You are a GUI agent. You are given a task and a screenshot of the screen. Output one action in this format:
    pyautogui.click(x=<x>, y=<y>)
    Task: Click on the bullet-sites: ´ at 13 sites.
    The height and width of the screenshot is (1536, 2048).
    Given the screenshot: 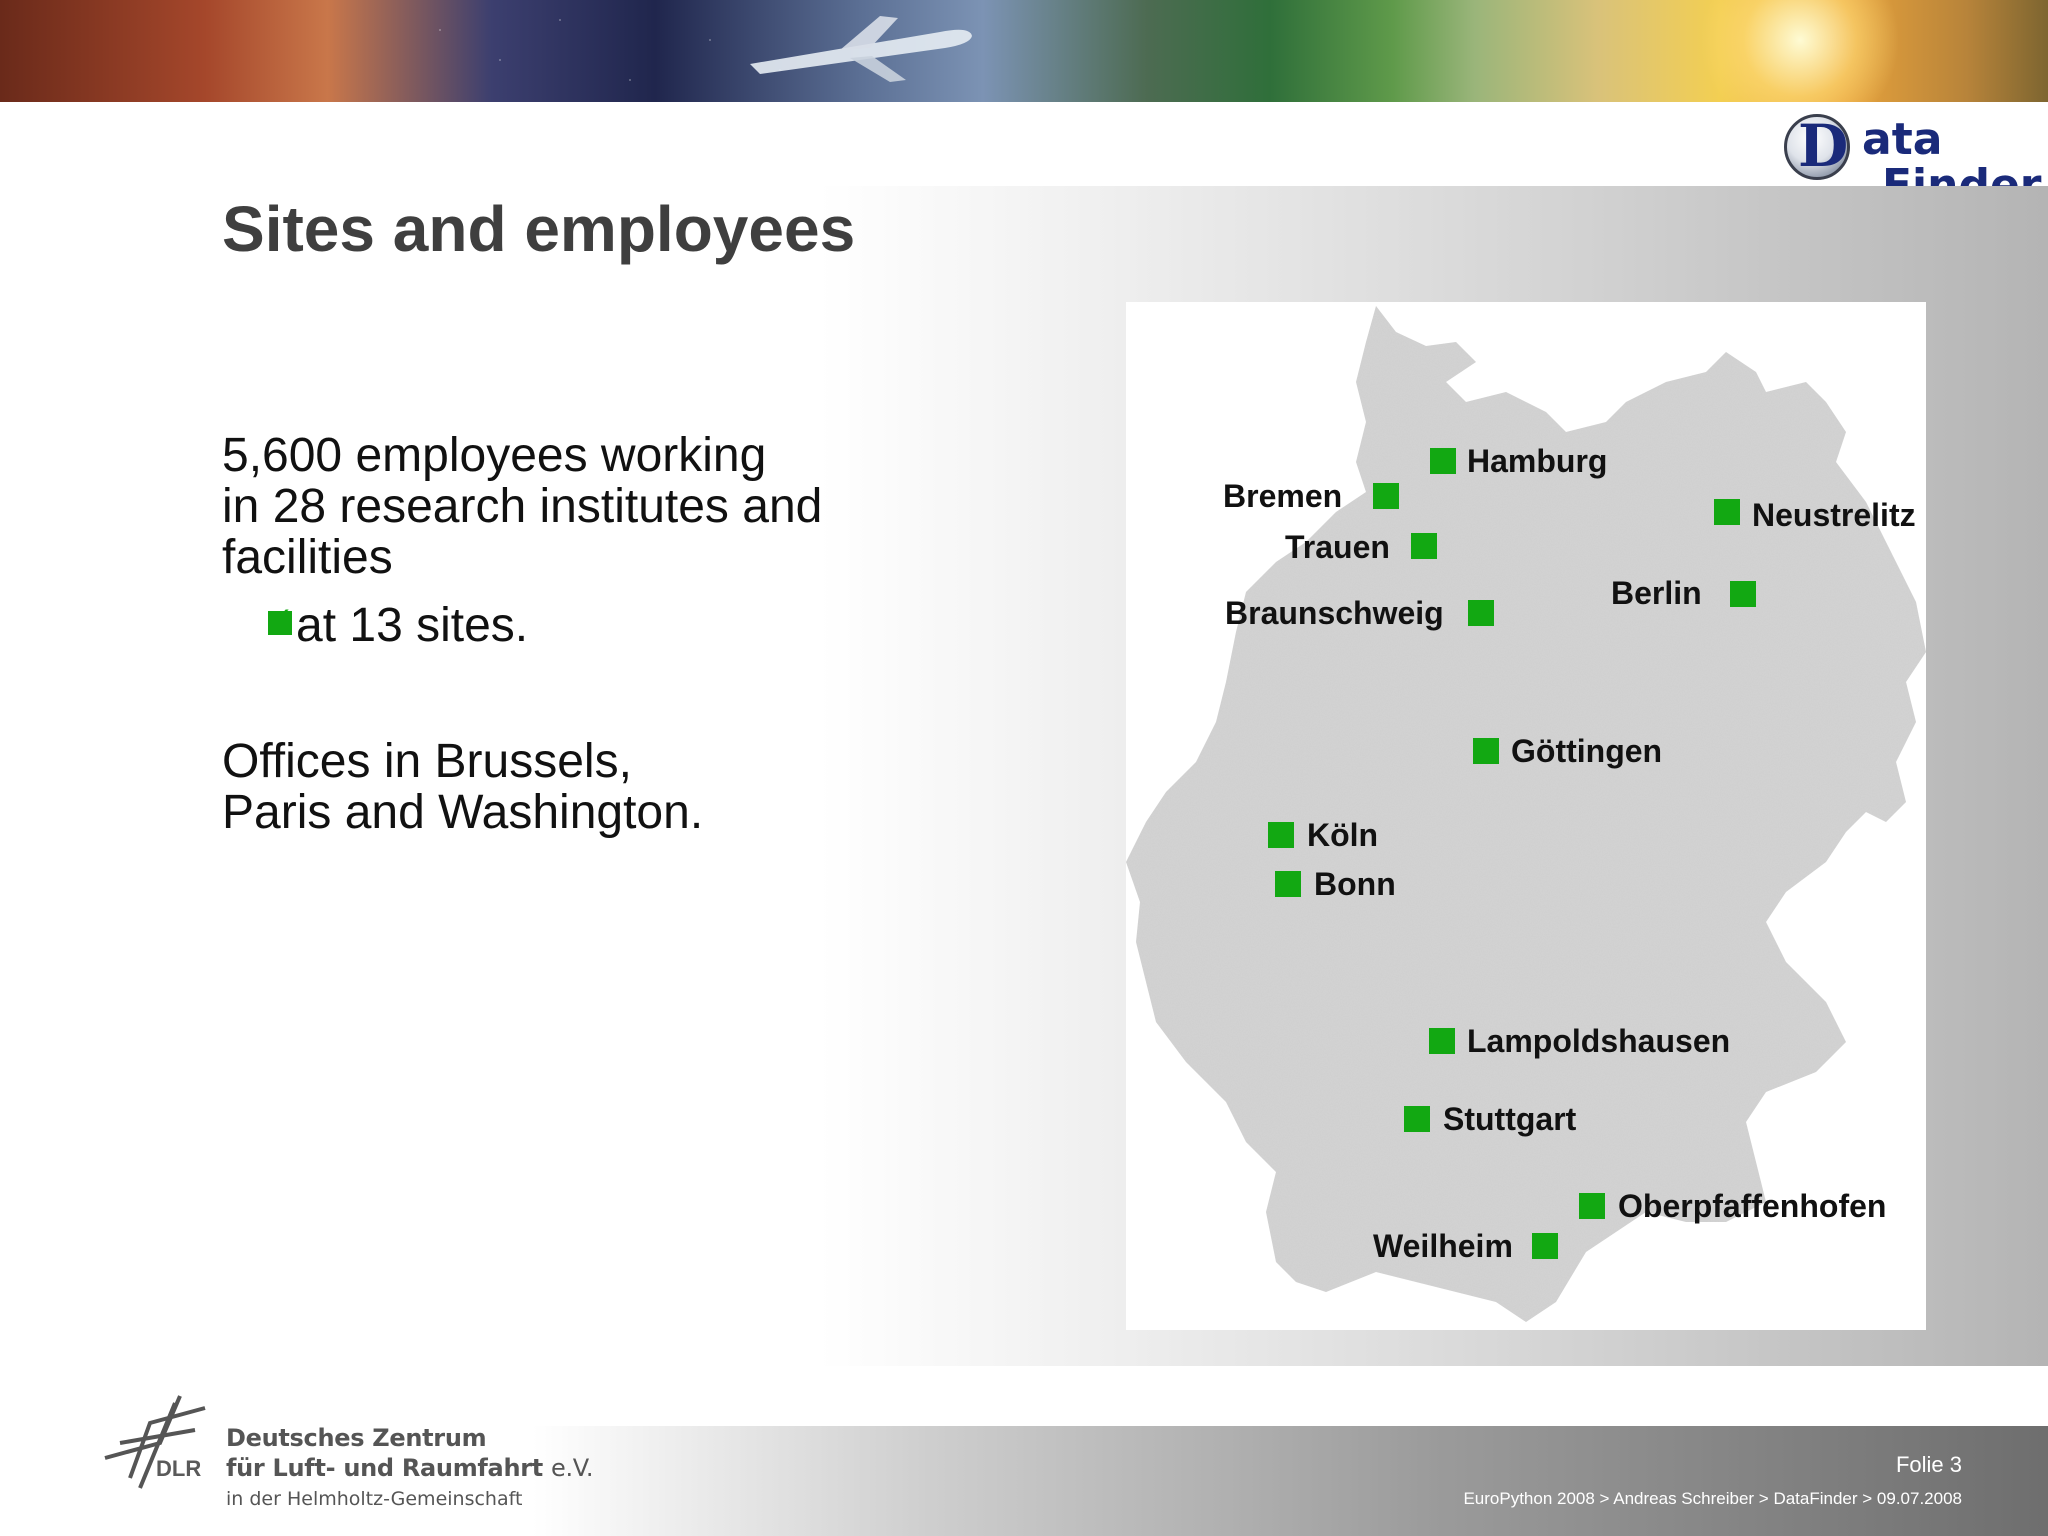 What is the action you would take?
    pyautogui.click(x=398, y=626)
    